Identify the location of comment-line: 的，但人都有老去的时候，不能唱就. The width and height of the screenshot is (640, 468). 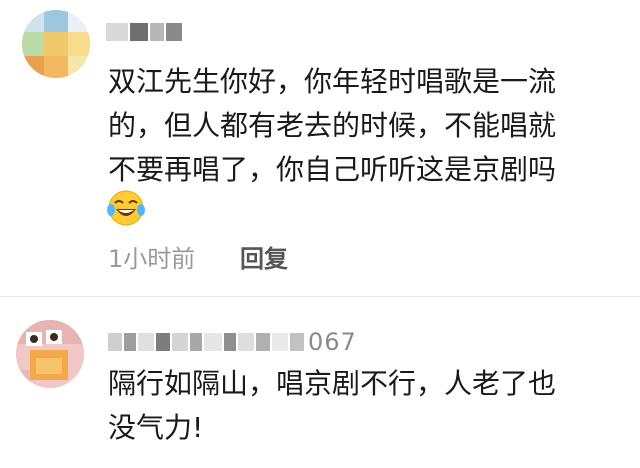
(332, 125).